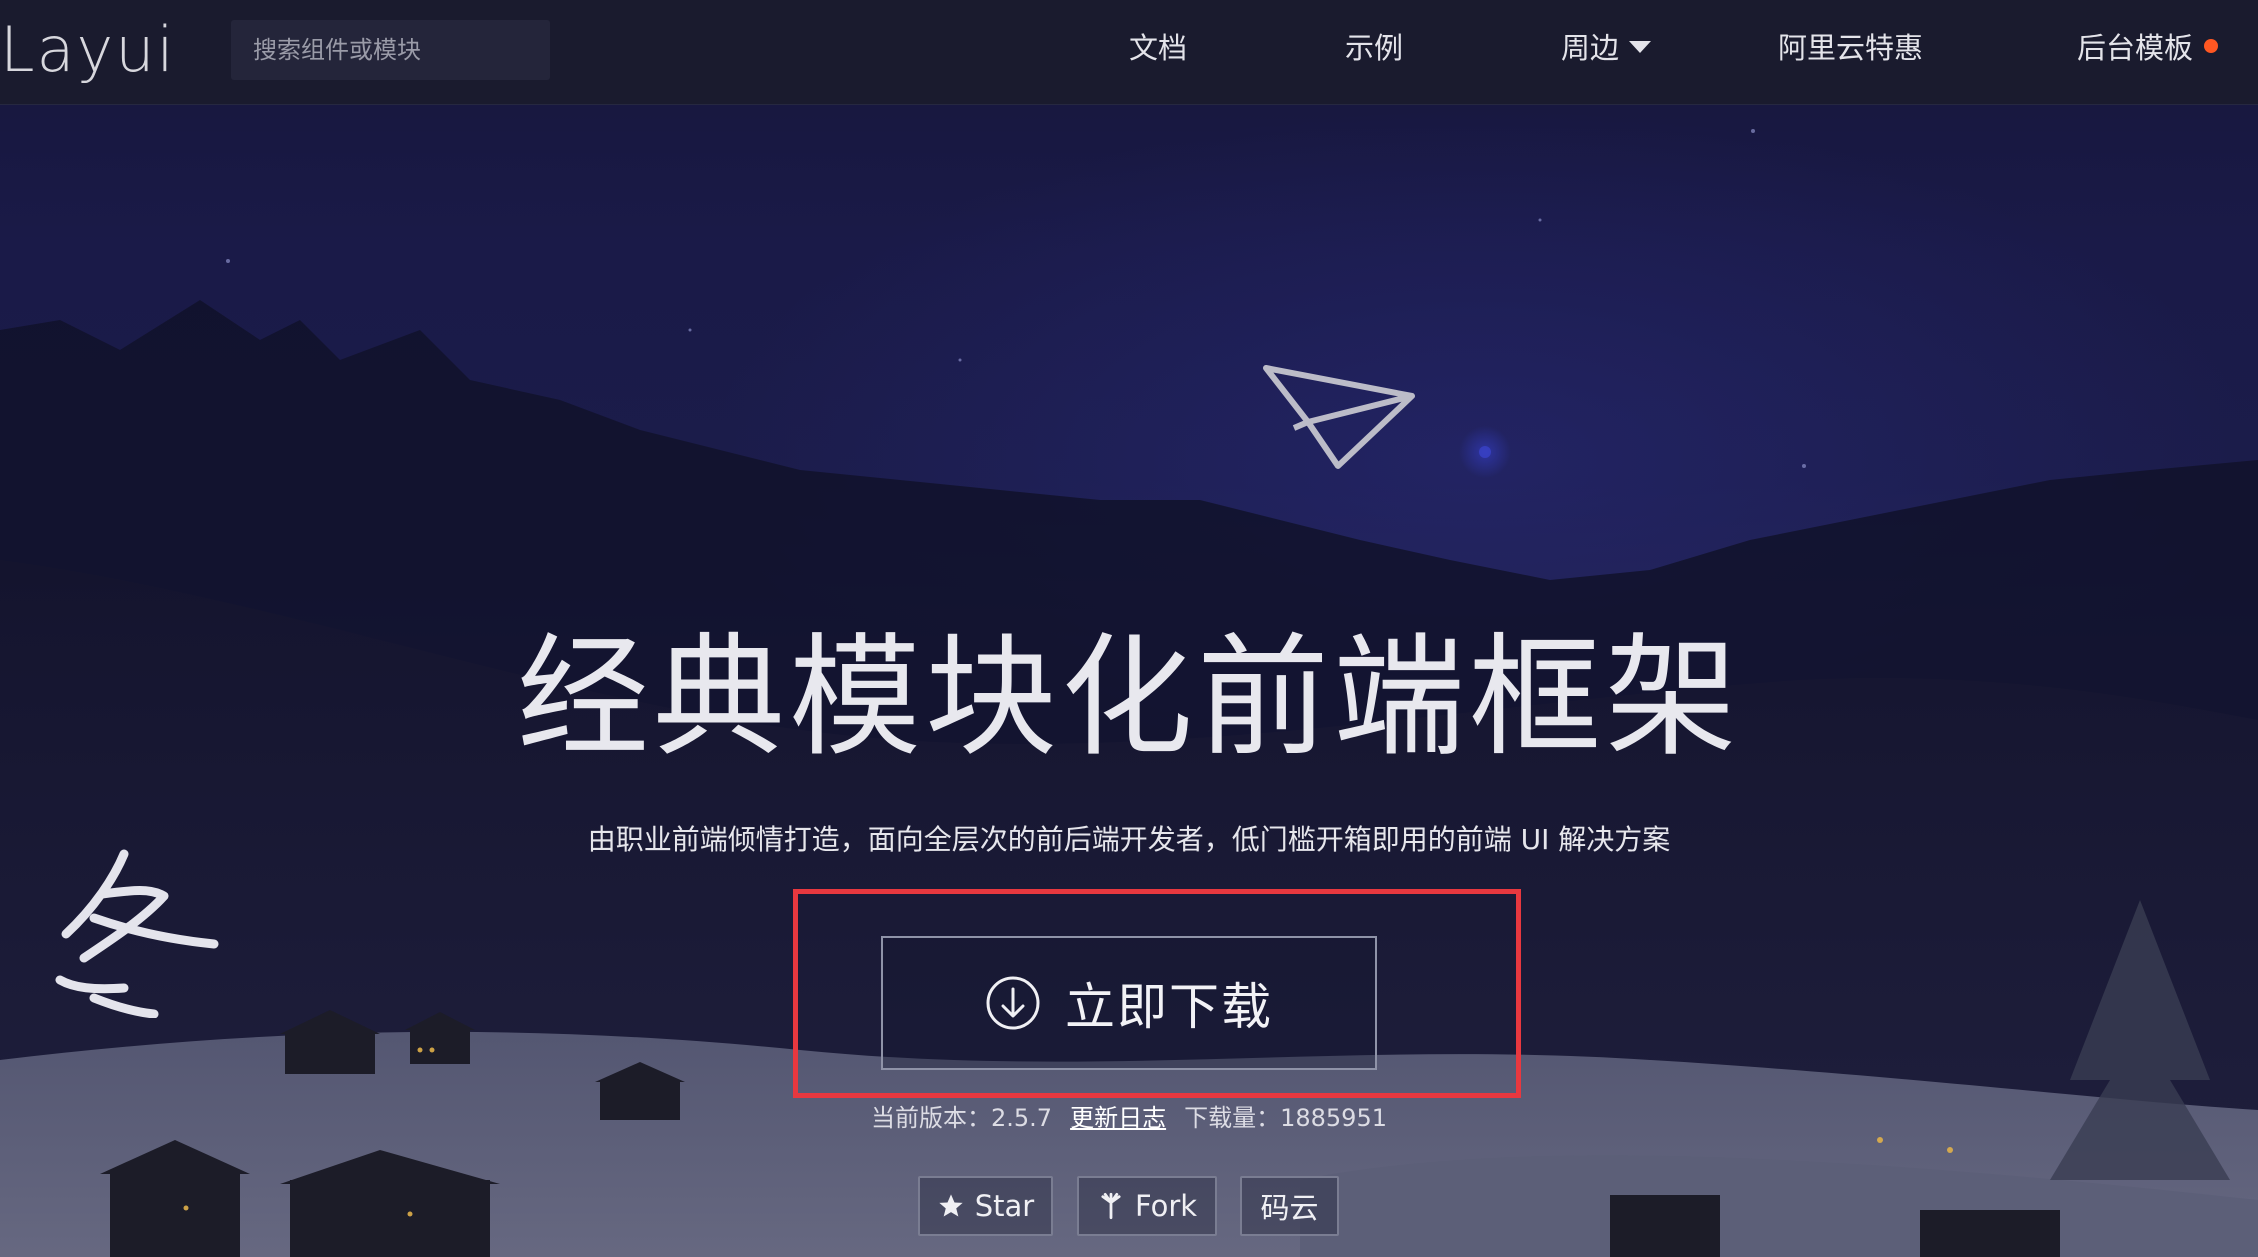 The image size is (2258, 1257). Describe the element at coordinates (951, 1205) in the screenshot. I see `star-icon` at that location.